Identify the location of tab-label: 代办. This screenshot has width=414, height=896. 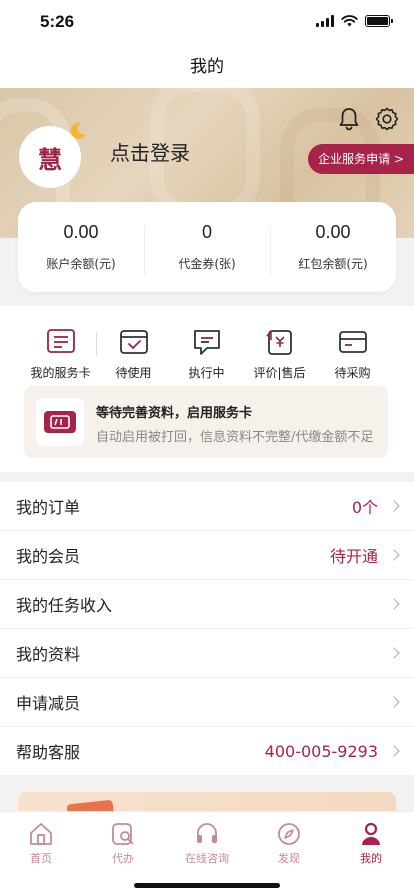
(123, 858).